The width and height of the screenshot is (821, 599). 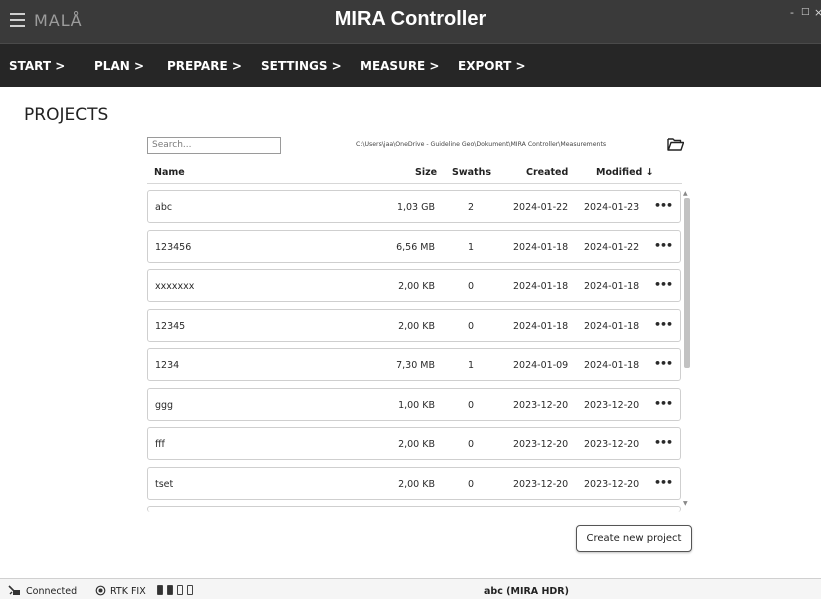 What do you see at coordinates (410, 588) in the screenshot?
I see `status-bar: Connected RTK FIX abc (MIRA HDR)` at bounding box center [410, 588].